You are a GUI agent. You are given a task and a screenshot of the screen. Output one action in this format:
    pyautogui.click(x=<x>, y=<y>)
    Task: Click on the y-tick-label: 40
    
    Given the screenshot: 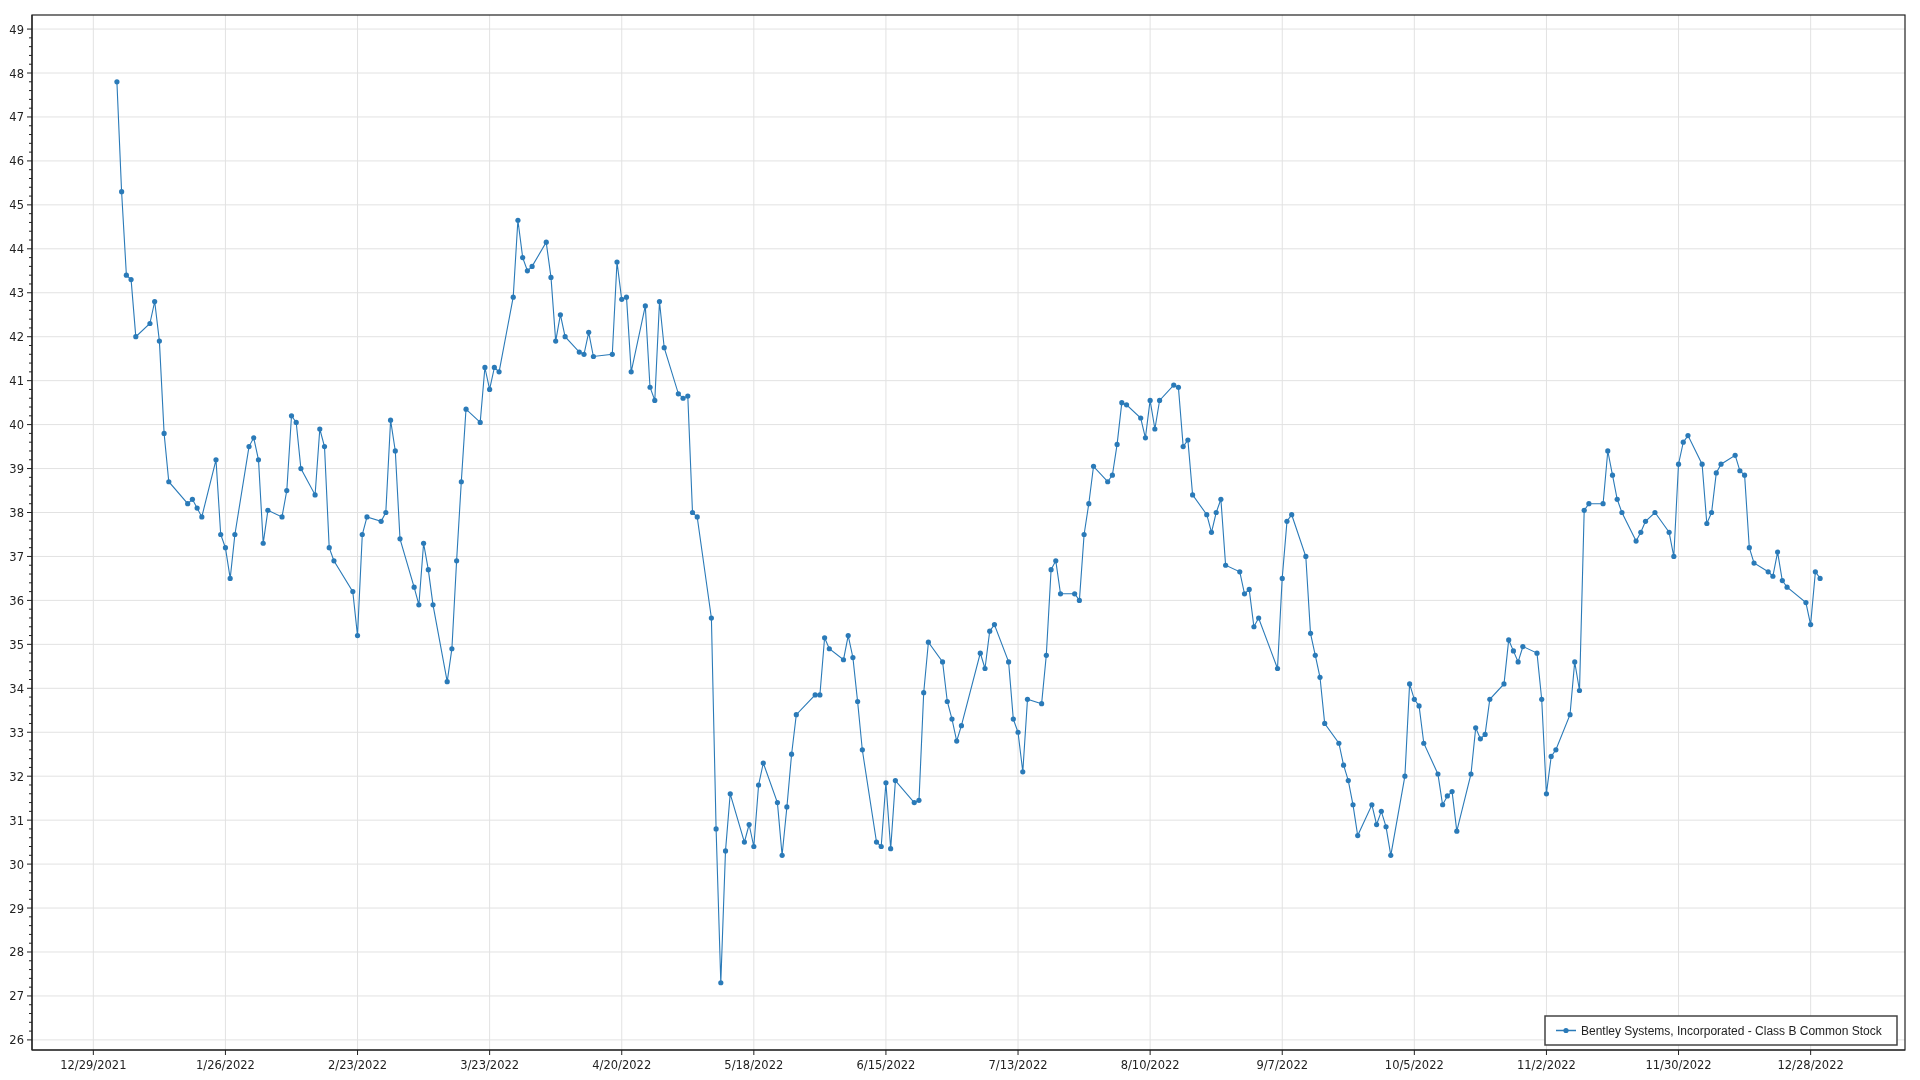 What is the action you would take?
    pyautogui.click(x=16, y=425)
    